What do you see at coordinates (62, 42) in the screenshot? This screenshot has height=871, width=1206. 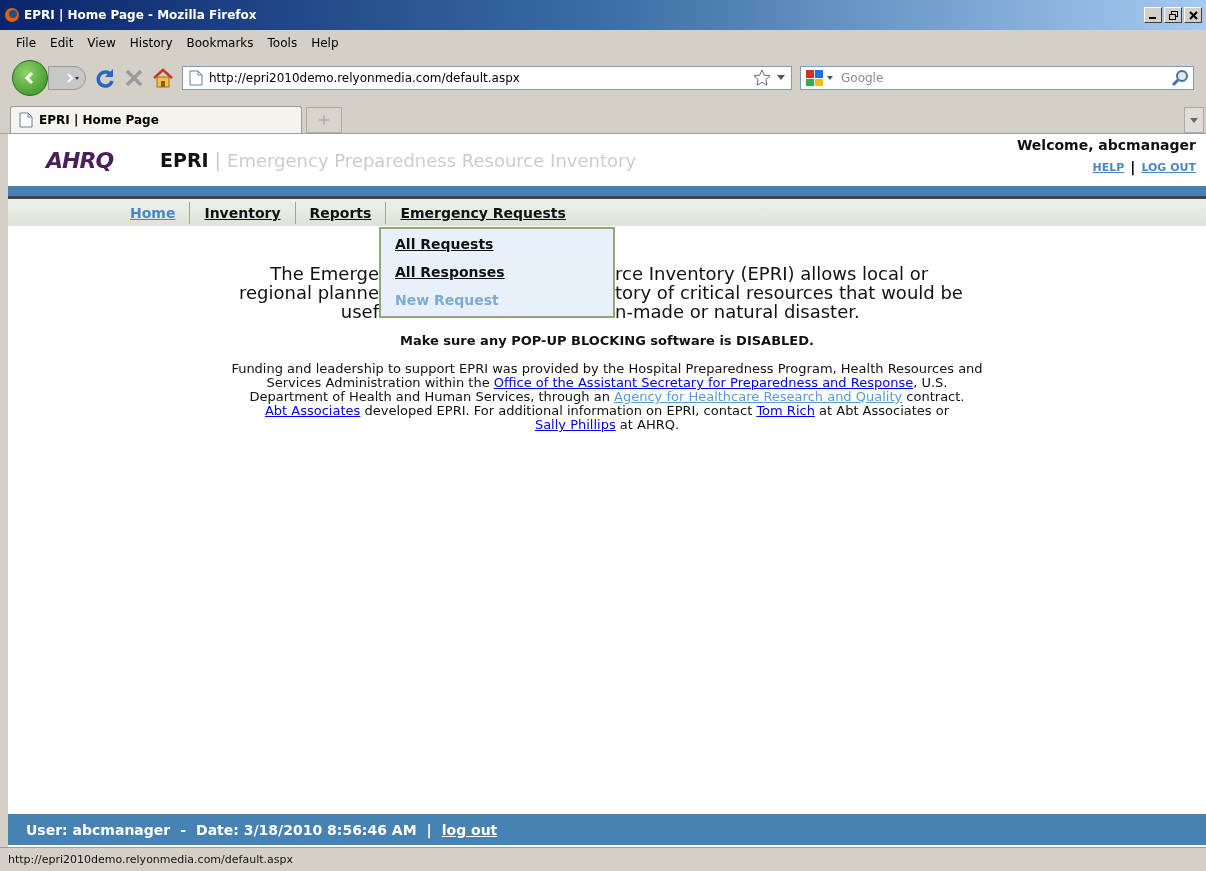 I see `menu-item: Edit` at bounding box center [62, 42].